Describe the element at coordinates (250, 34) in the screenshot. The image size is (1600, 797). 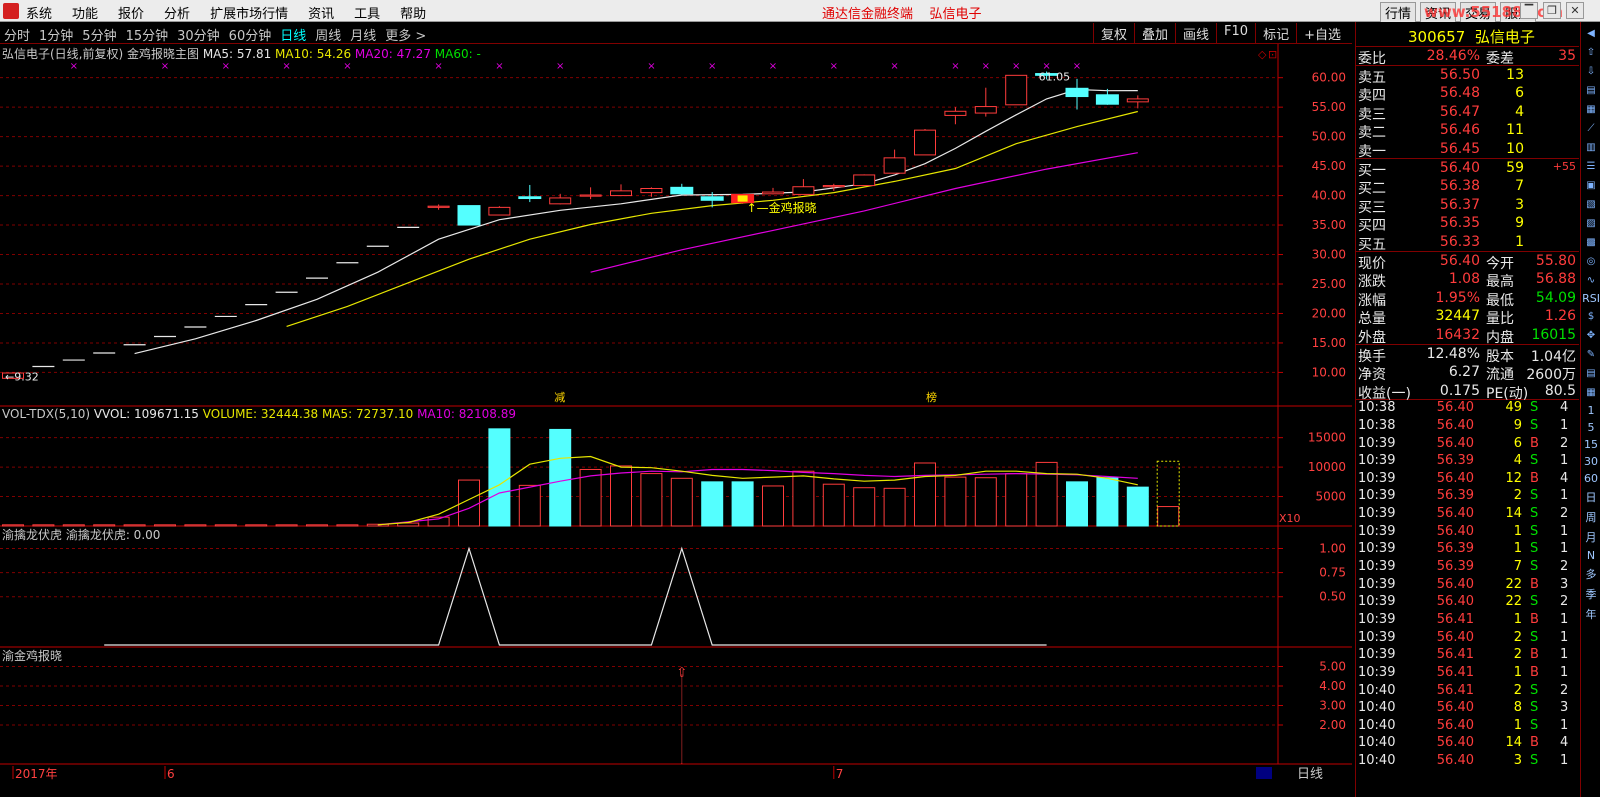
I see `period-tab-5: 60分钟` at that location.